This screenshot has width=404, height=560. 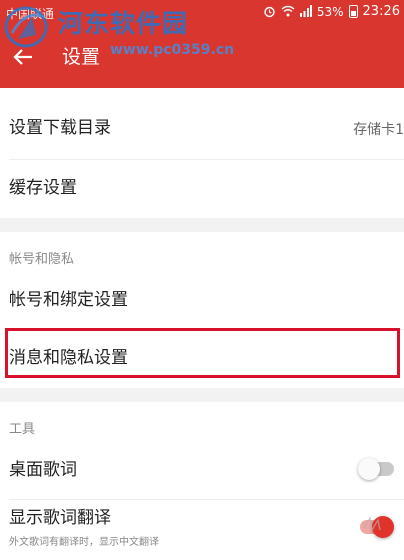 What do you see at coordinates (202, 189) in the screenshot?
I see `settings-item-cache: 缓存设置` at bounding box center [202, 189].